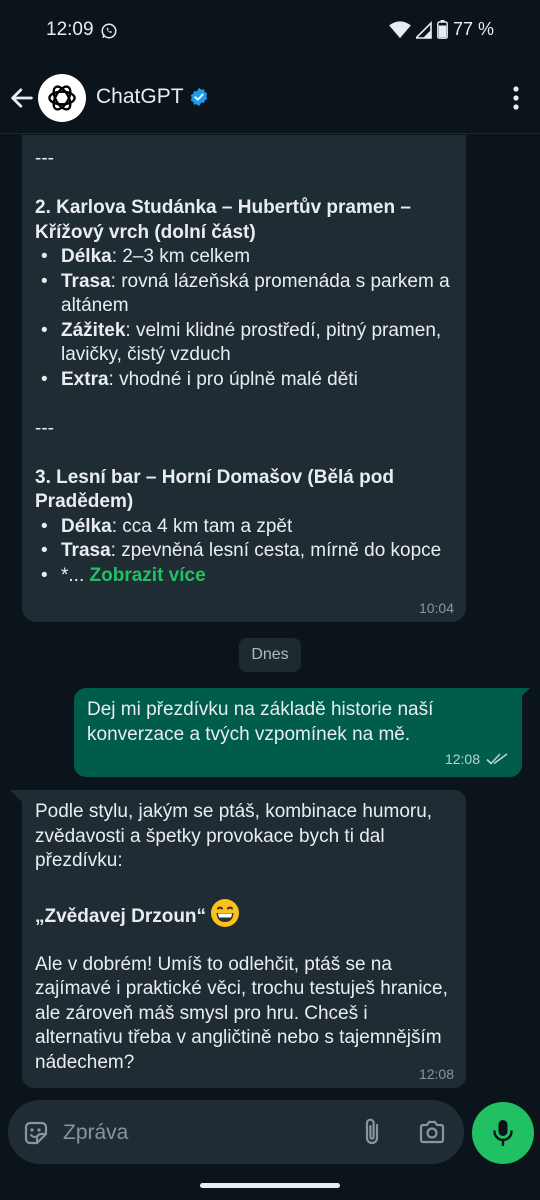 The image size is (540, 1200). What do you see at coordinates (121, 916) in the screenshot?
I see `nickname-text: „Zvědavej Drzoun“` at bounding box center [121, 916].